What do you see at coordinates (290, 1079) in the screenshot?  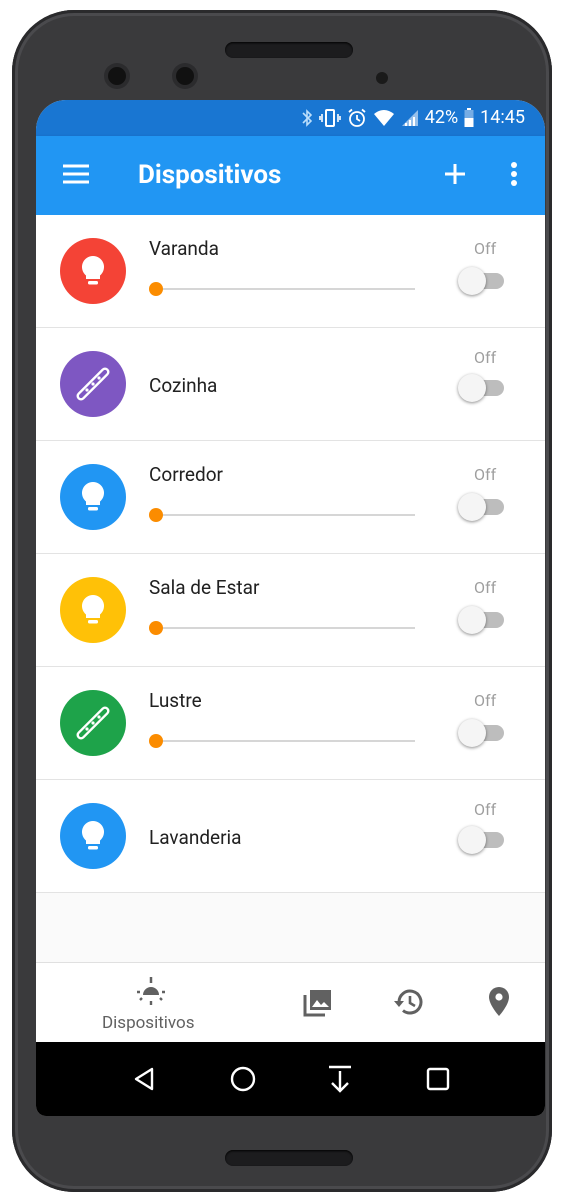 I see `system-navigation-bar` at bounding box center [290, 1079].